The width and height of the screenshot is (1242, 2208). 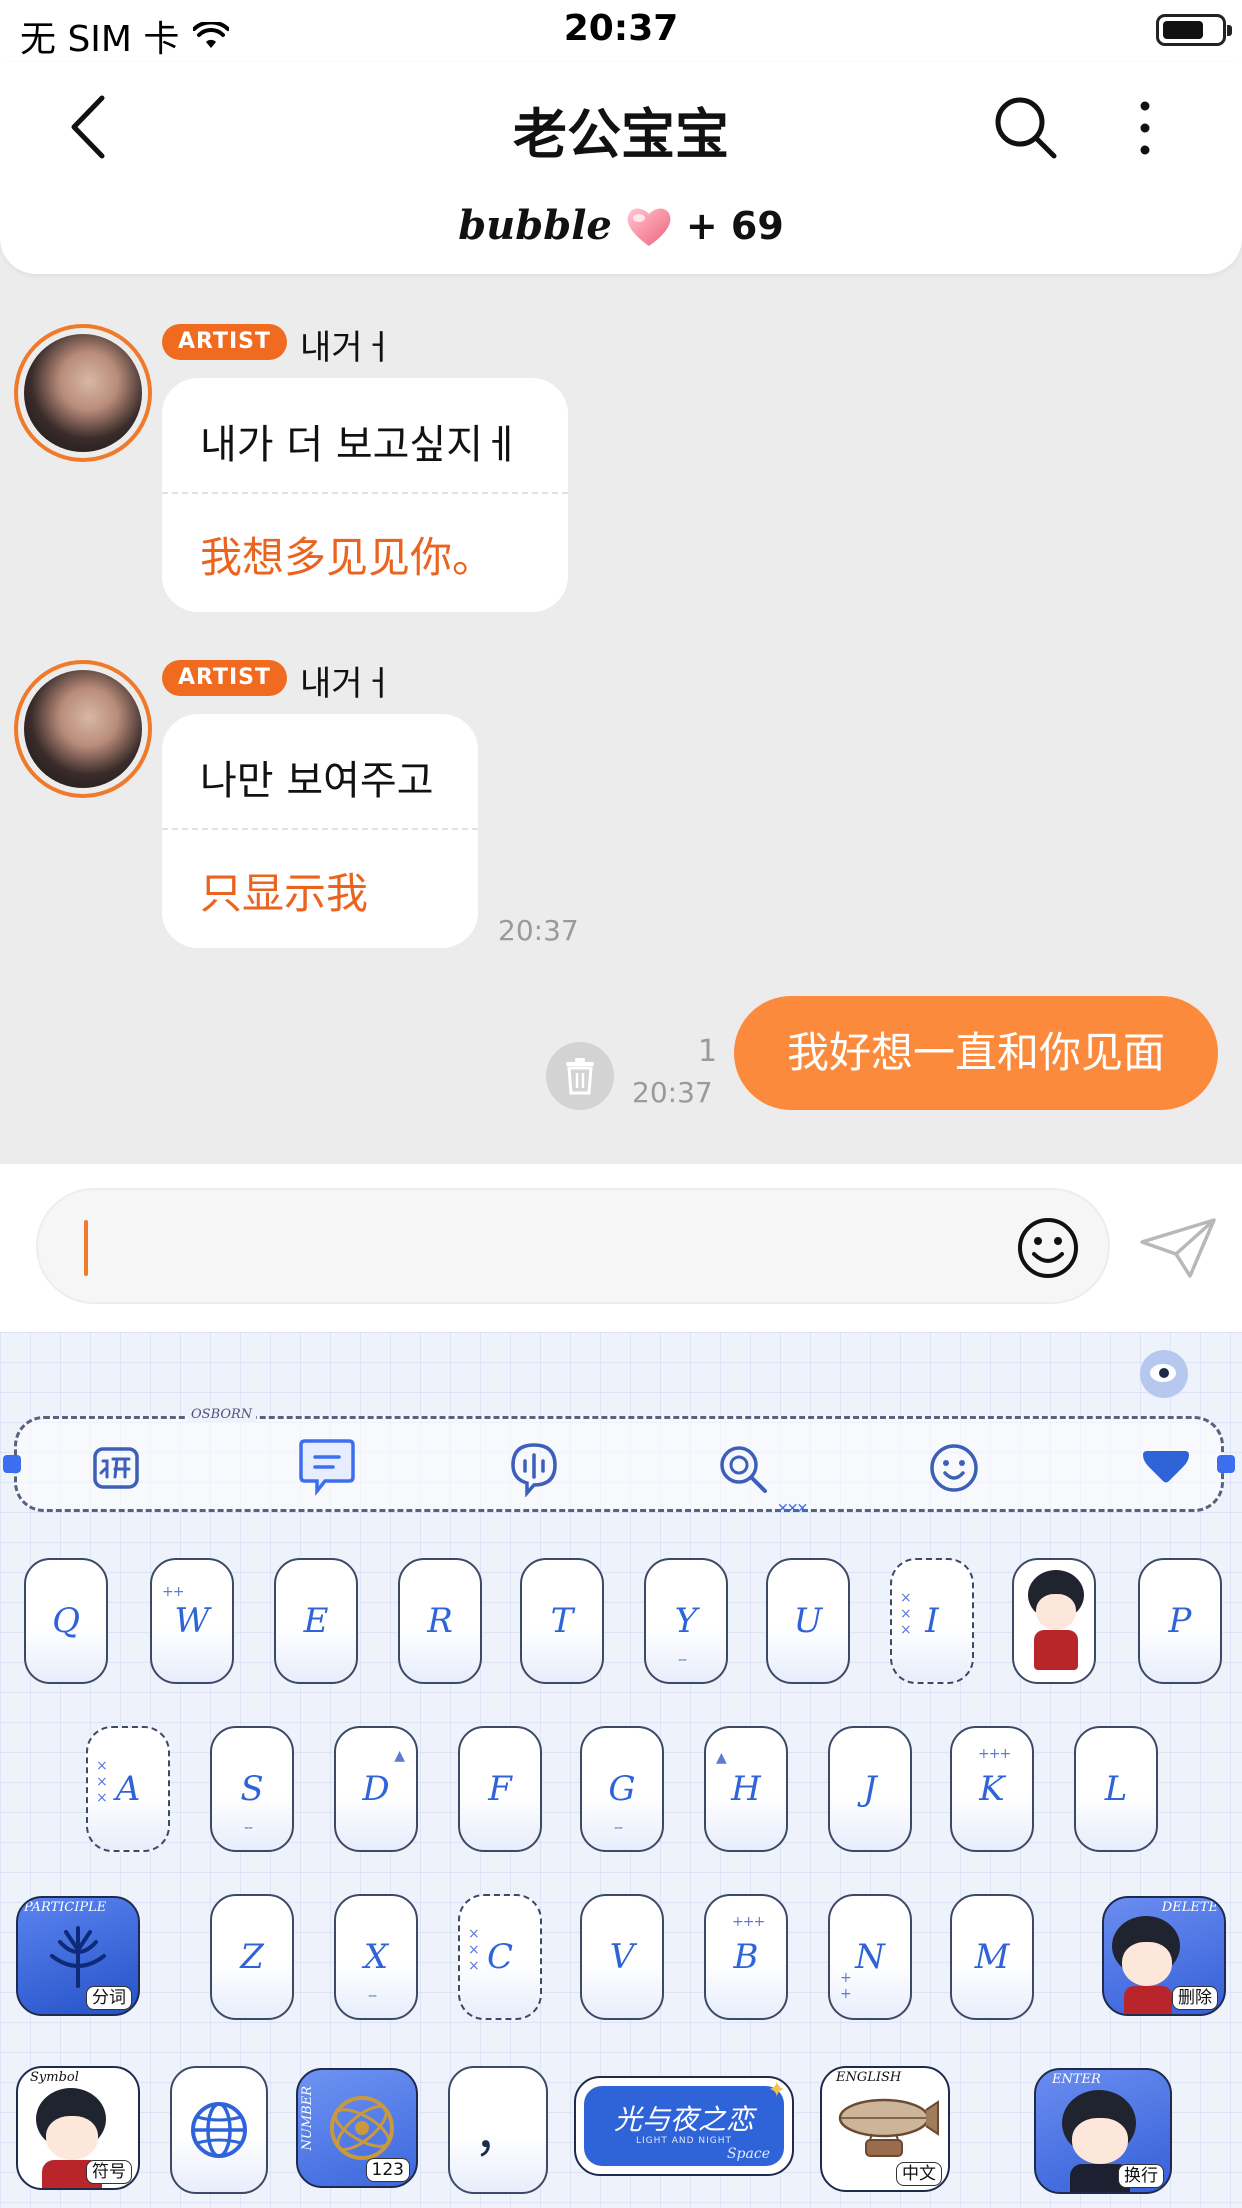 What do you see at coordinates (1195, 1998) in the screenshot?
I see `delete-label: 删除` at bounding box center [1195, 1998].